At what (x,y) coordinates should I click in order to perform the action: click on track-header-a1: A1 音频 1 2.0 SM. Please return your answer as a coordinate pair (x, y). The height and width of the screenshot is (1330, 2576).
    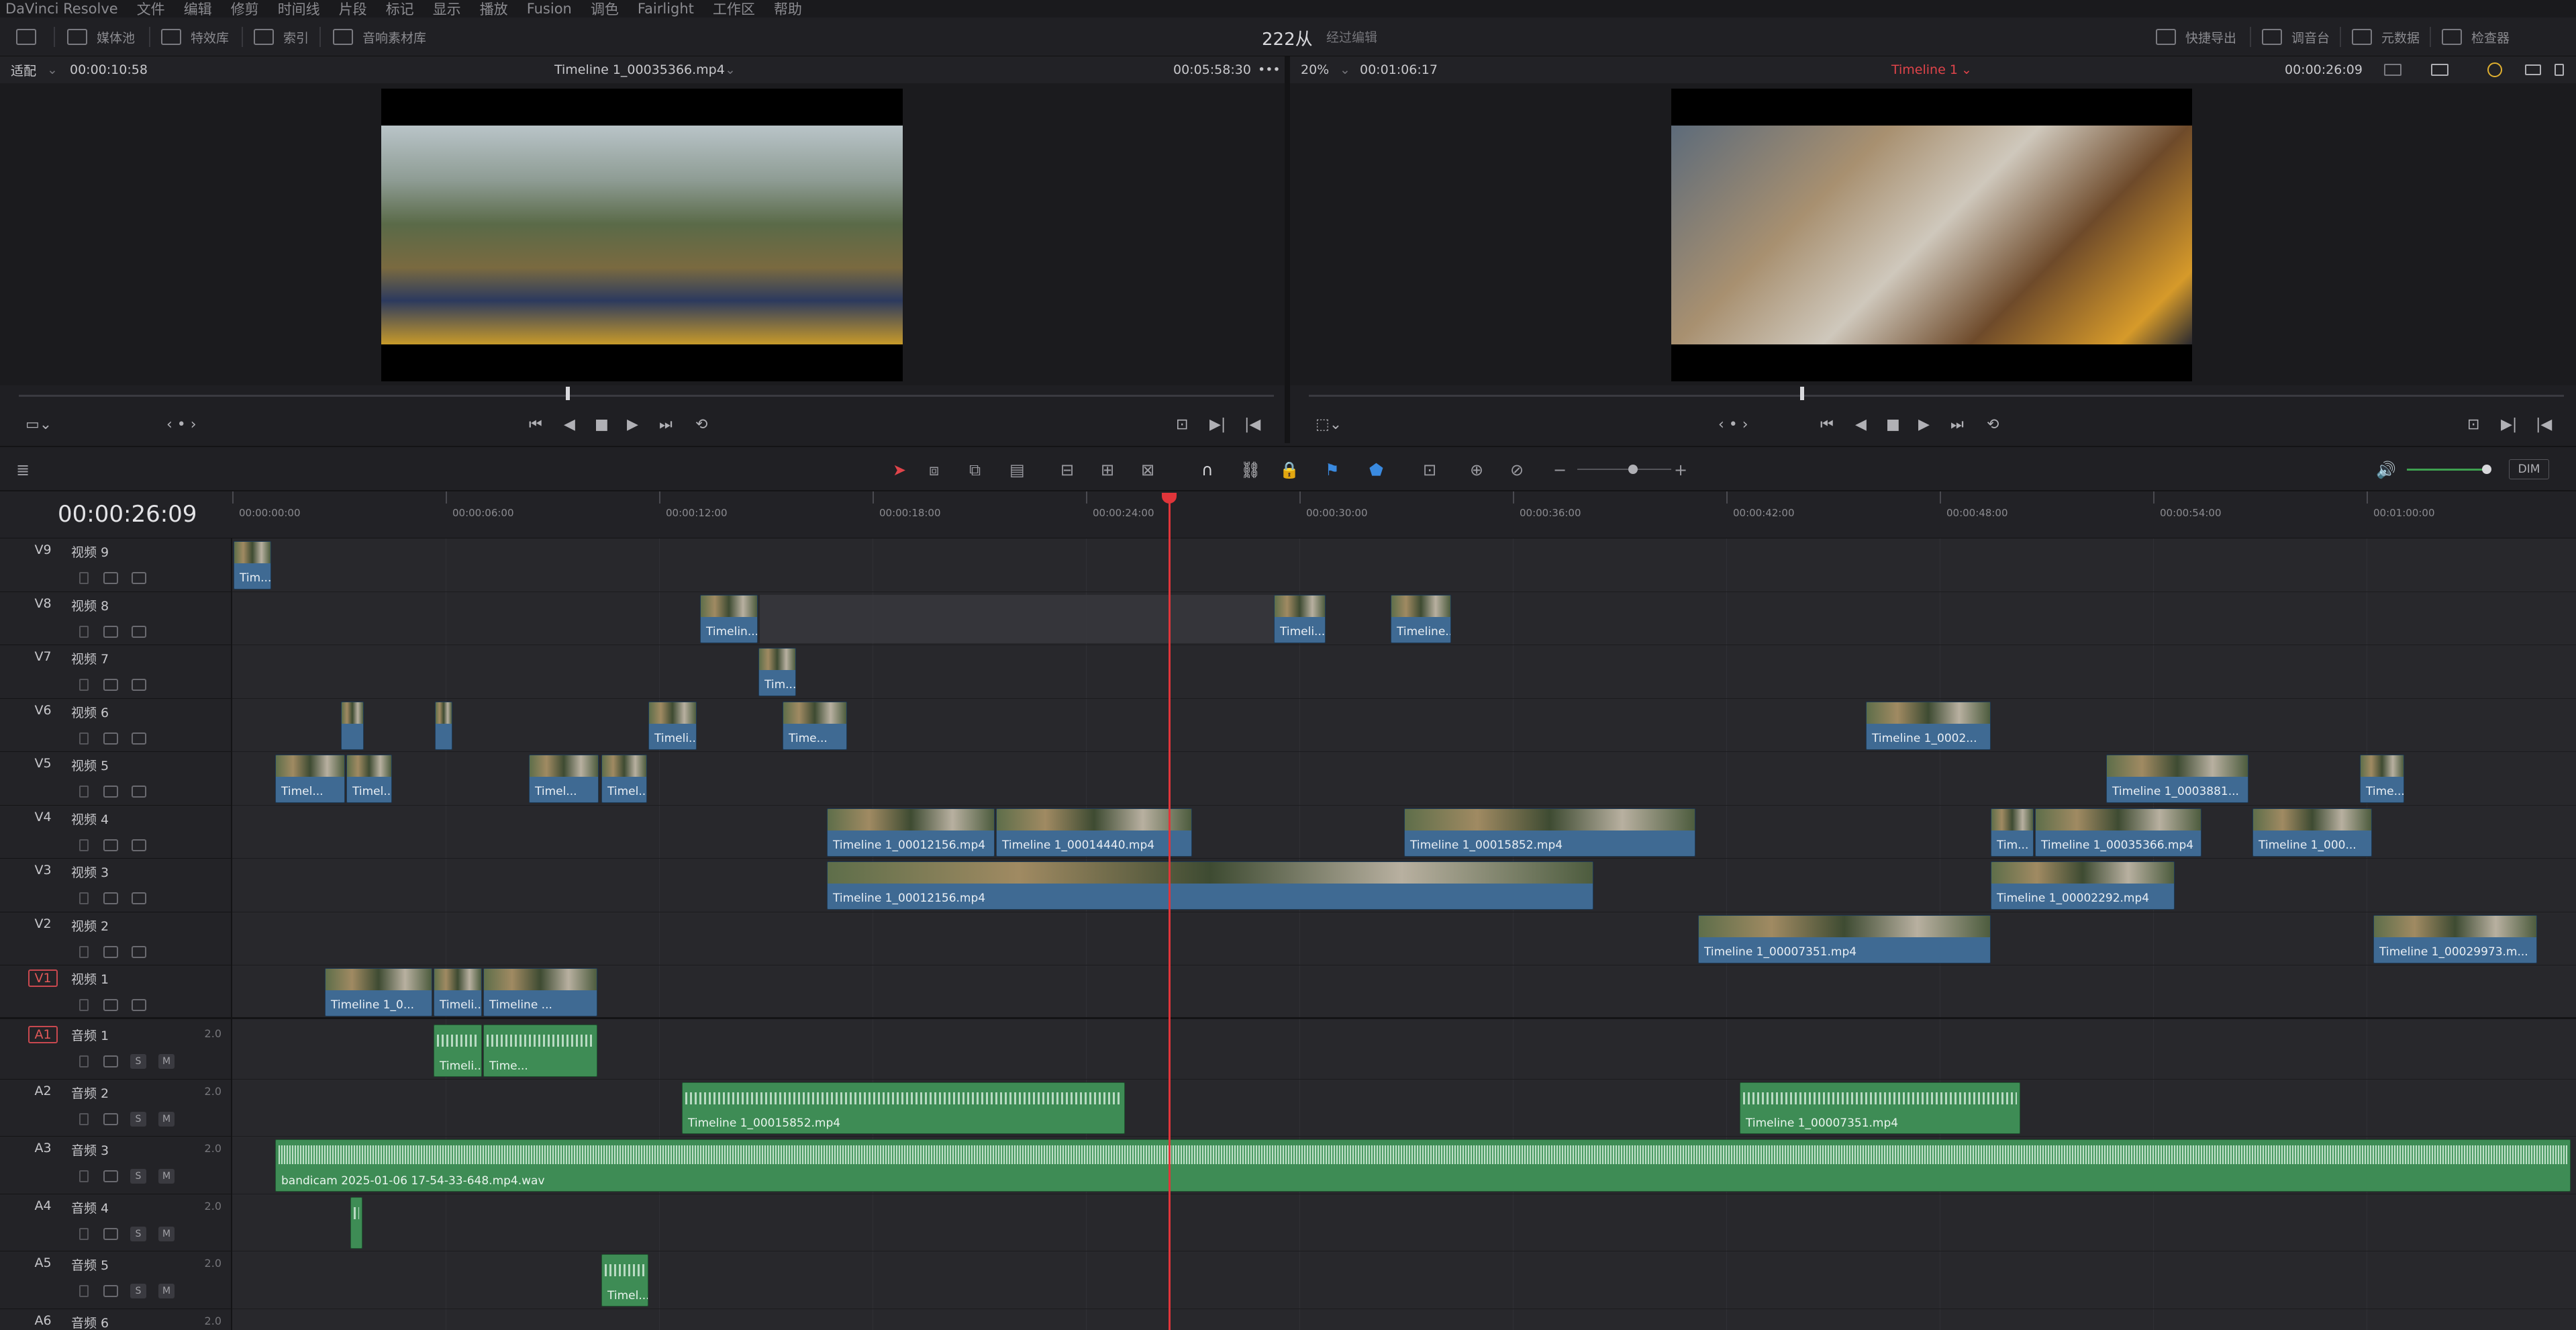
    Looking at the image, I should click on (116, 1051).